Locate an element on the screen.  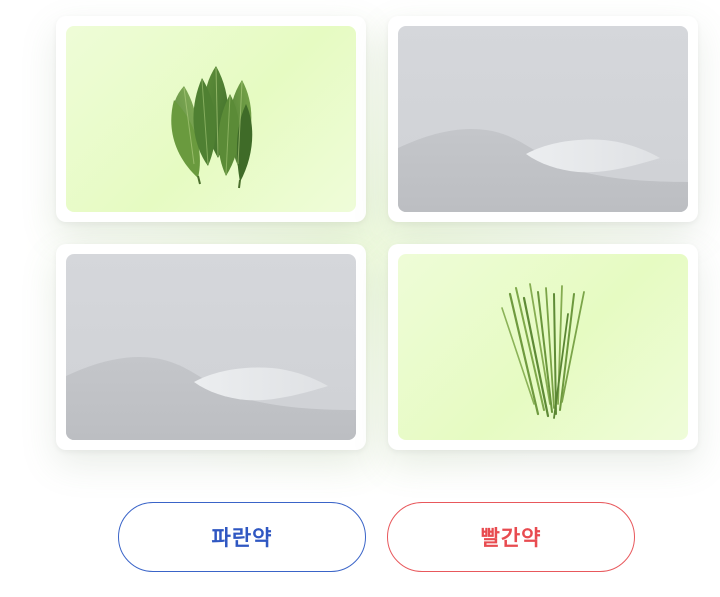
card-image-bay-leaves is located at coordinates (211, 119).